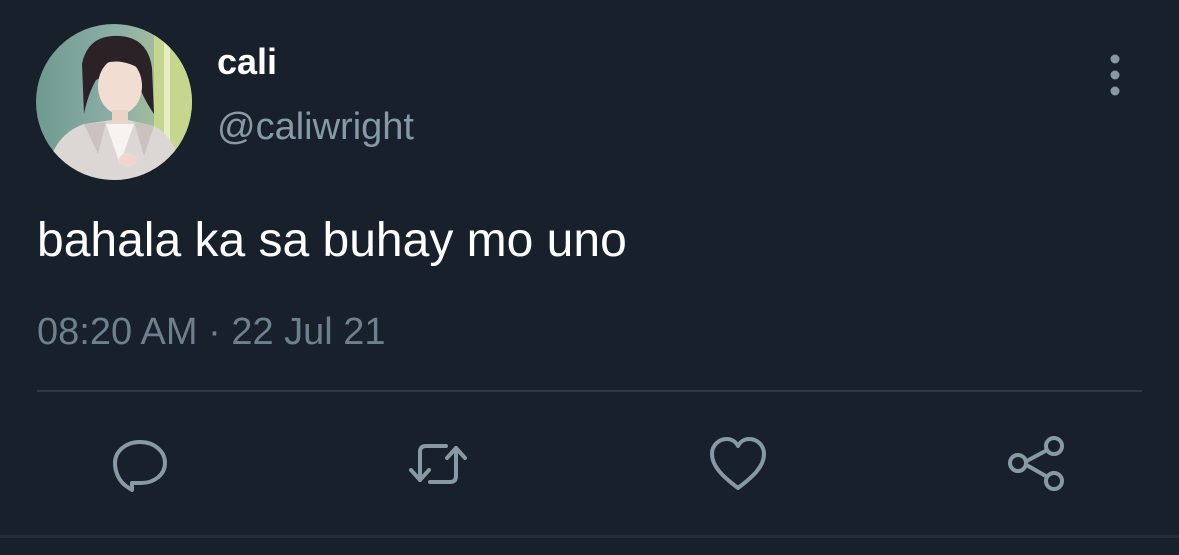 This screenshot has width=1179, height=555. What do you see at coordinates (589, 536) in the screenshot?
I see `bottom-divider` at bounding box center [589, 536].